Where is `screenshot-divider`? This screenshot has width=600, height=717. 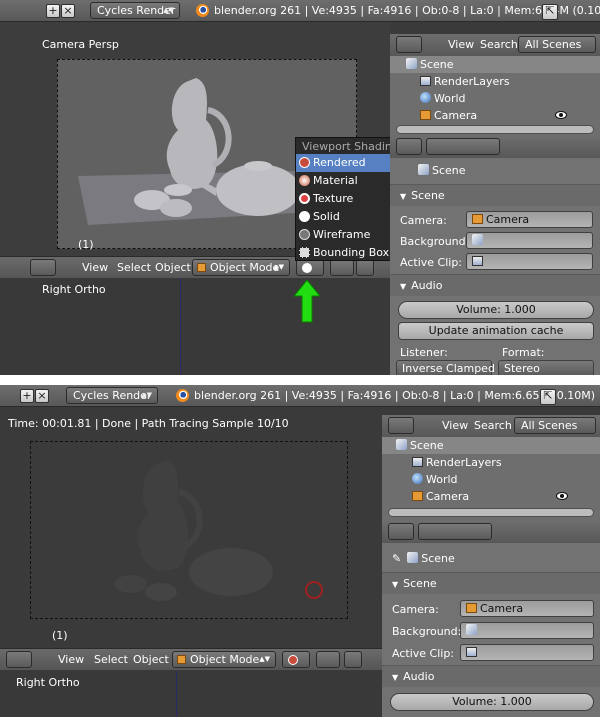 screenshot-divider is located at coordinates (300, 380).